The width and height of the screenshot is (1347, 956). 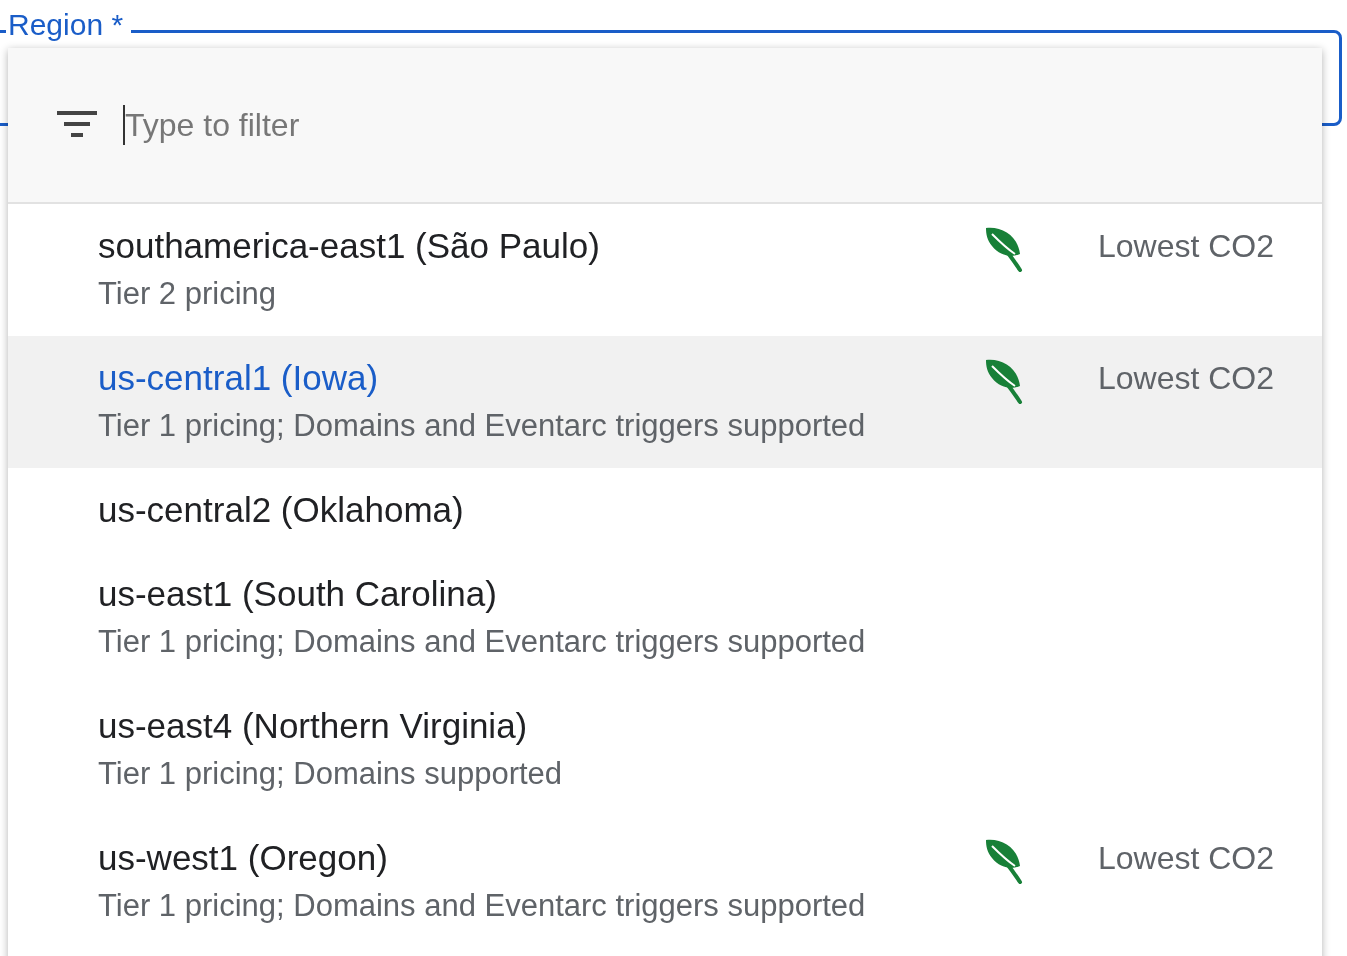 What do you see at coordinates (297, 594) in the screenshot?
I see `region-name: us-east1 (South Carolina)` at bounding box center [297, 594].